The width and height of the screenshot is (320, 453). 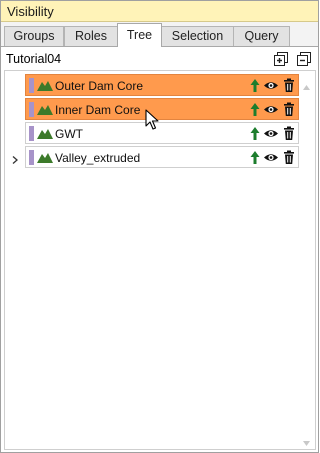 I want to click on expand-all-icon, so click(x=281, y=59).